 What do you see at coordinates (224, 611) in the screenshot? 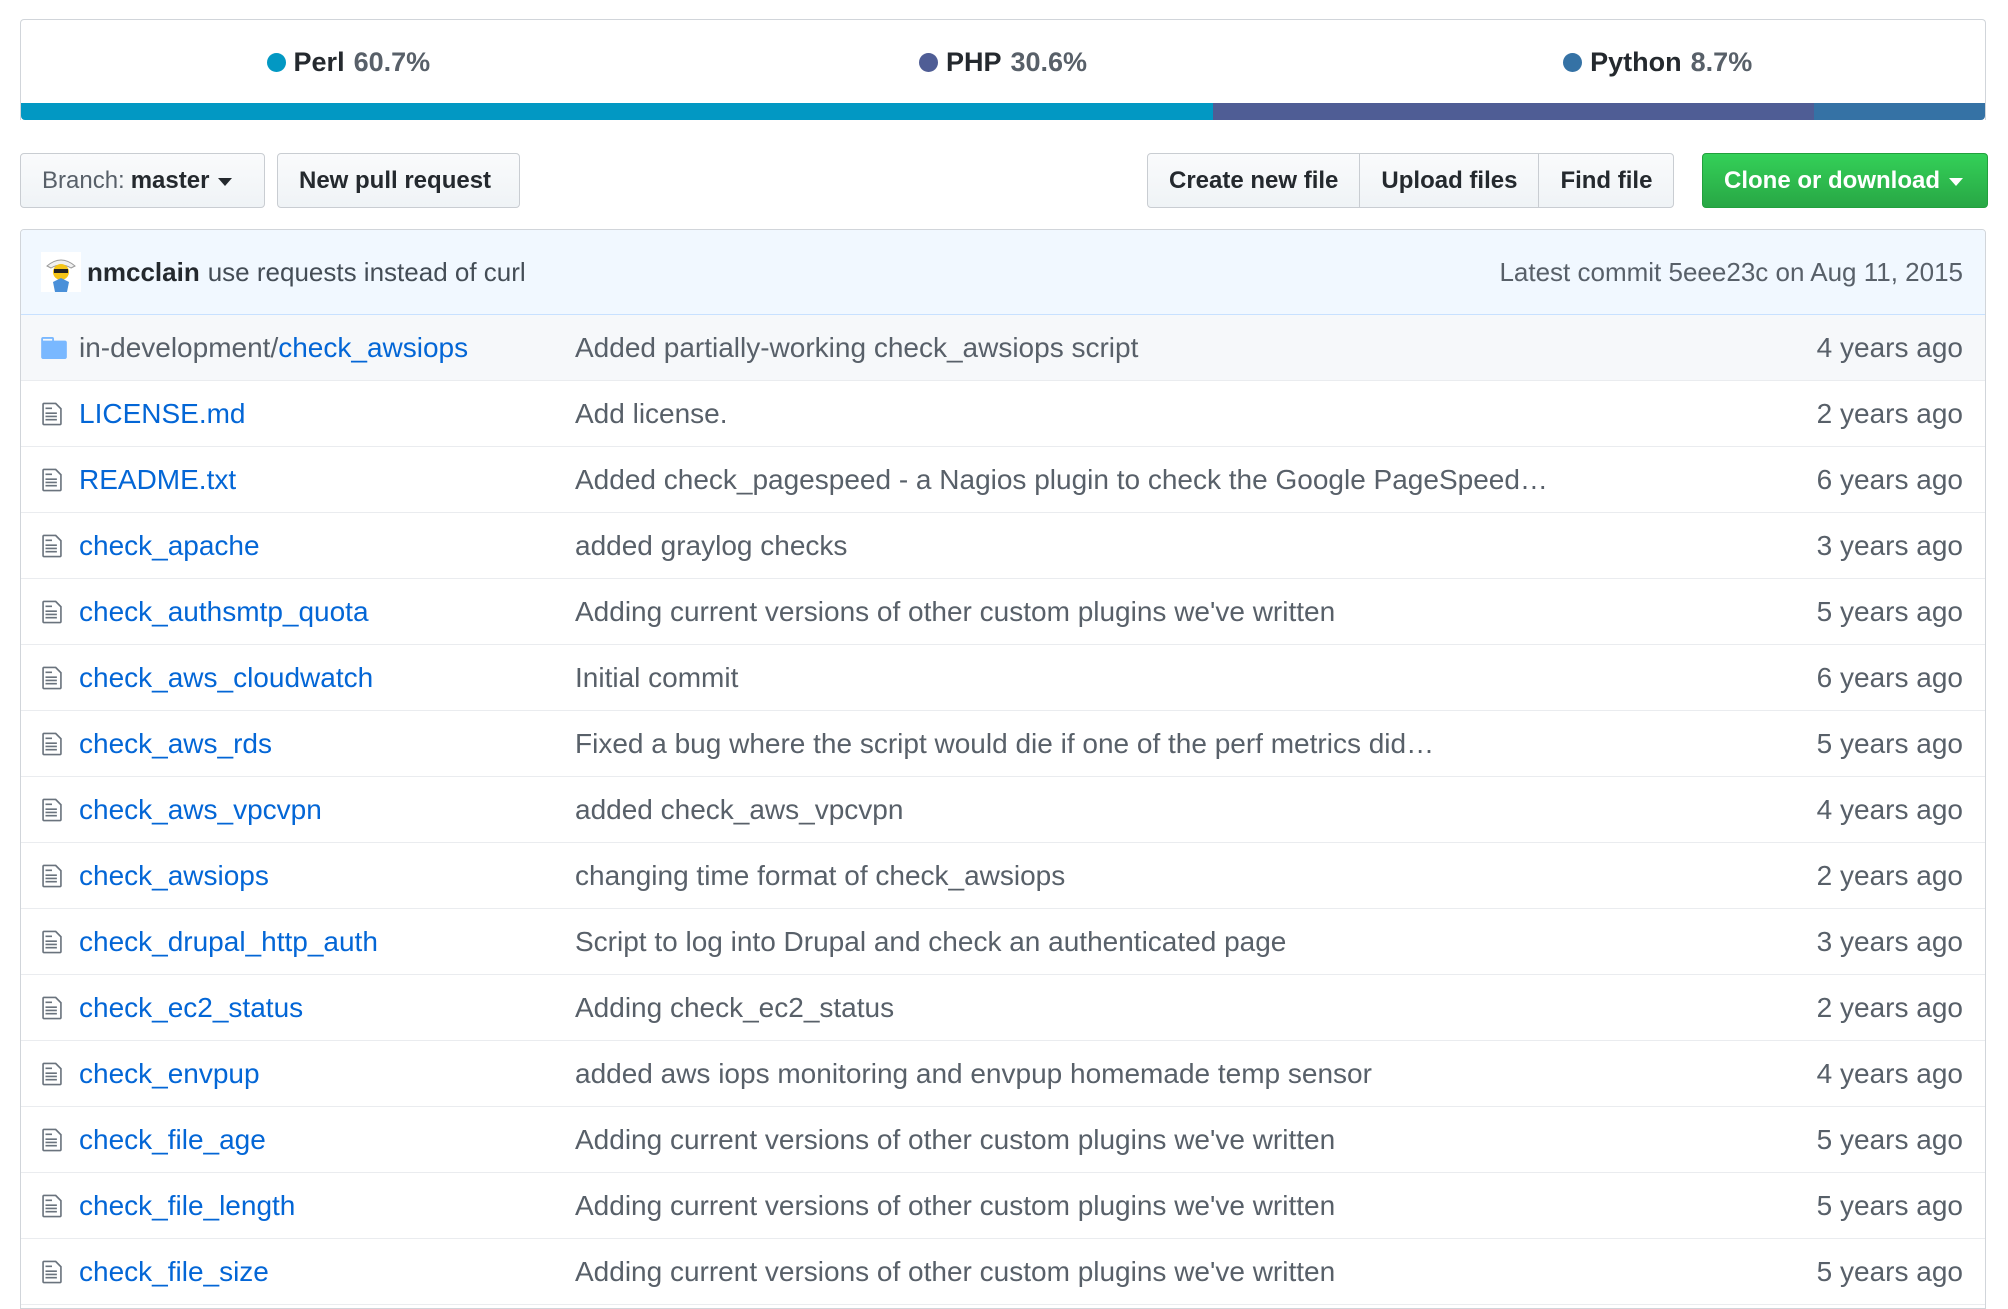
I see `file-name-link: check_authsmtp_quota` at bounding box center [224, 611].